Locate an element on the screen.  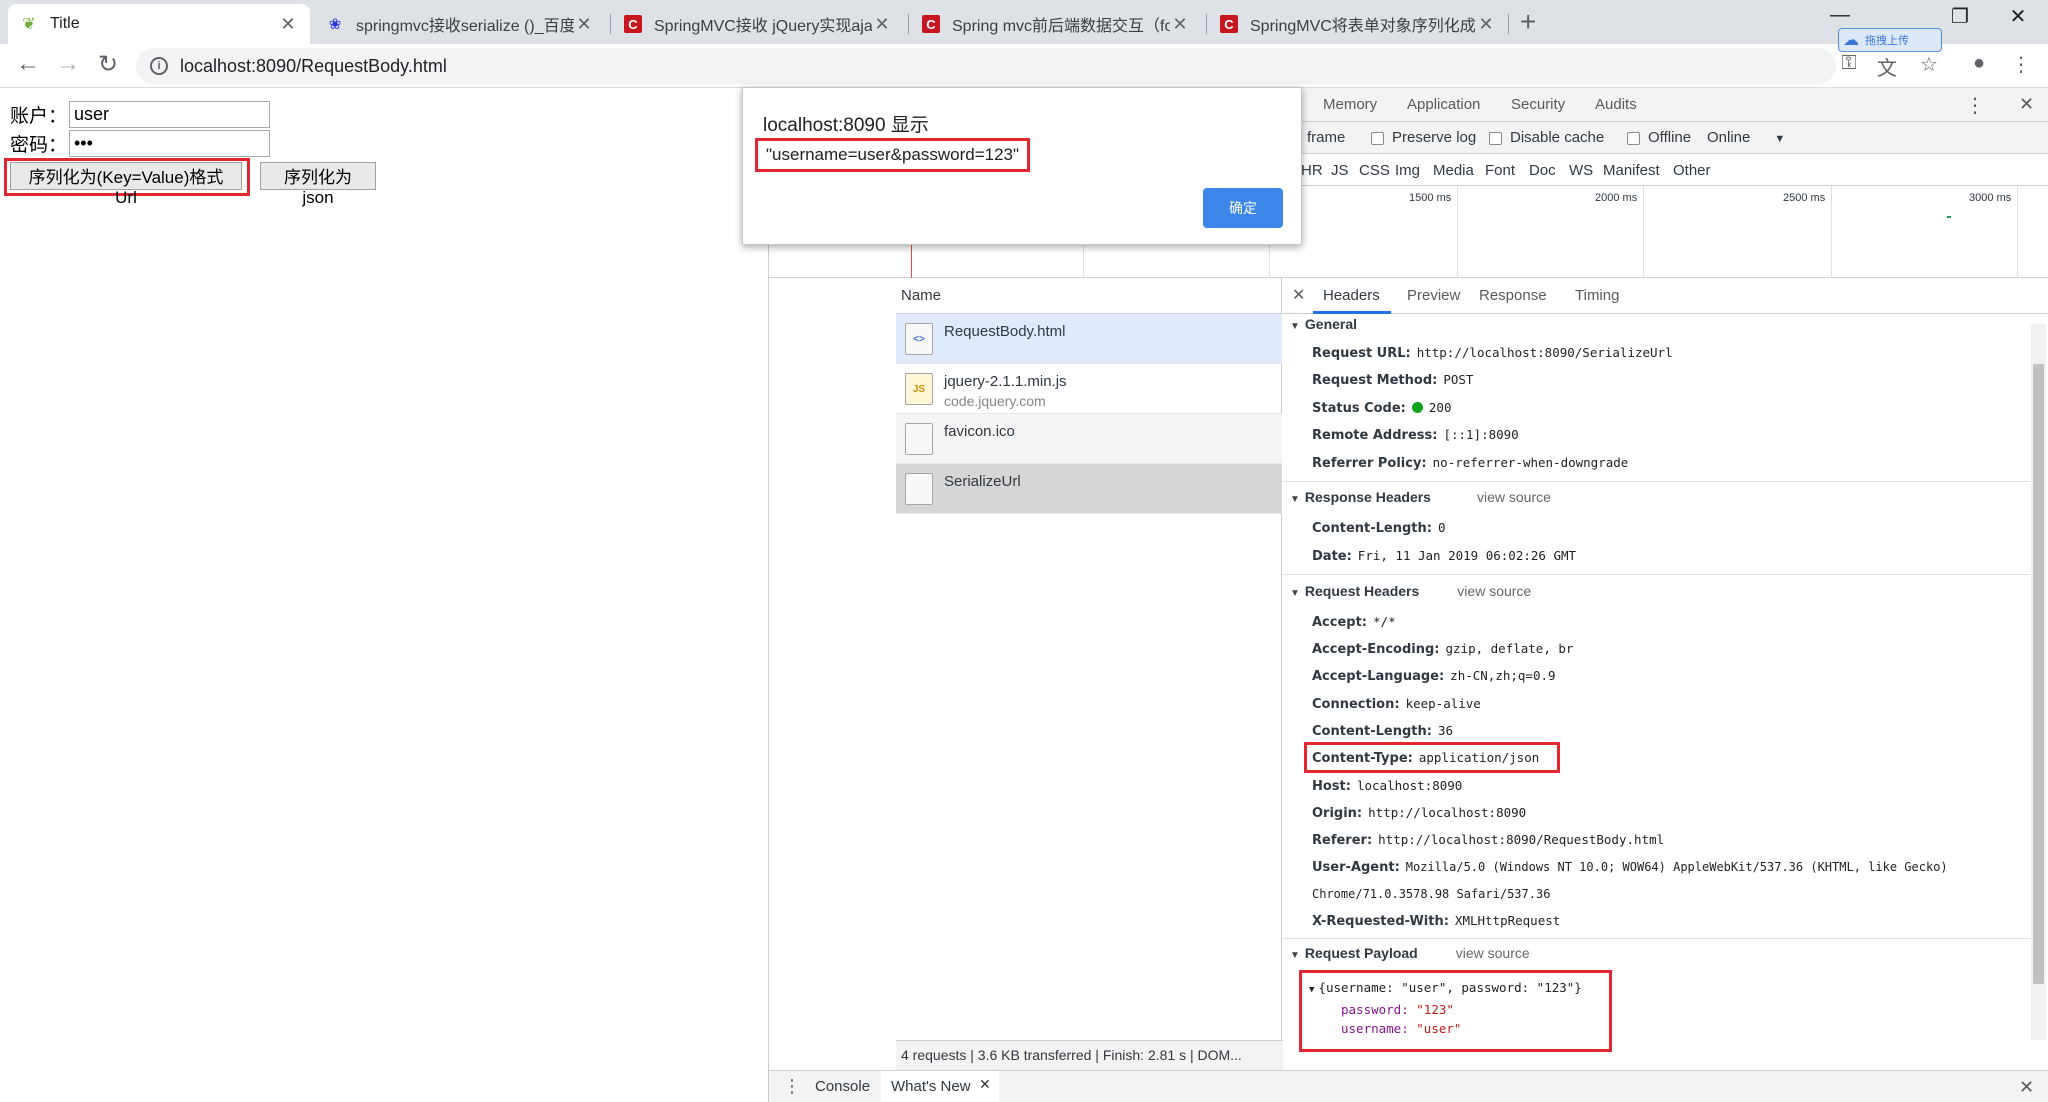
disable-cache-checkbox: Disable cache is located at coordinates (1546, 137).